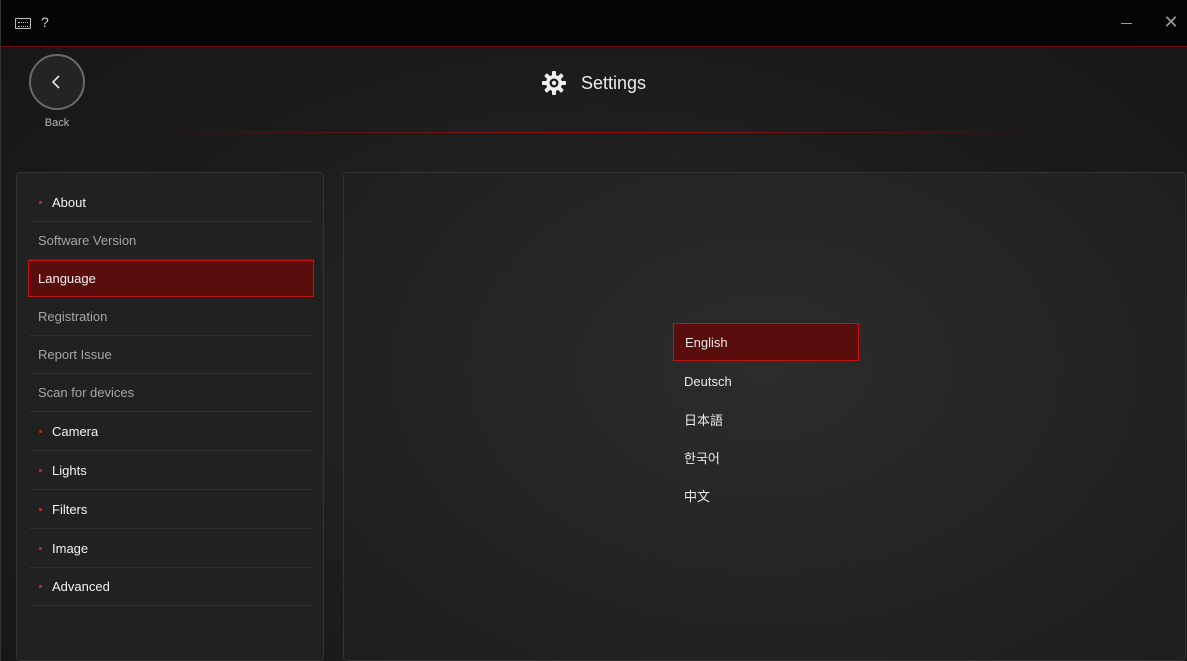  What do you see at coordinates (75, 431) in the screenshot?
I see `sidebar-item-label: Camera` at bounding box center [75, 431].